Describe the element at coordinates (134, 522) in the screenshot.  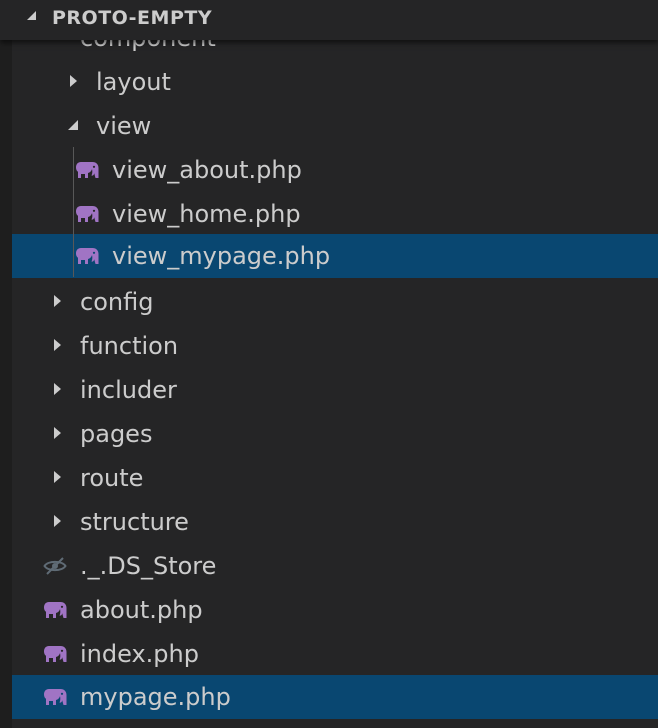
I see `tree-item-label: structure` at that location.